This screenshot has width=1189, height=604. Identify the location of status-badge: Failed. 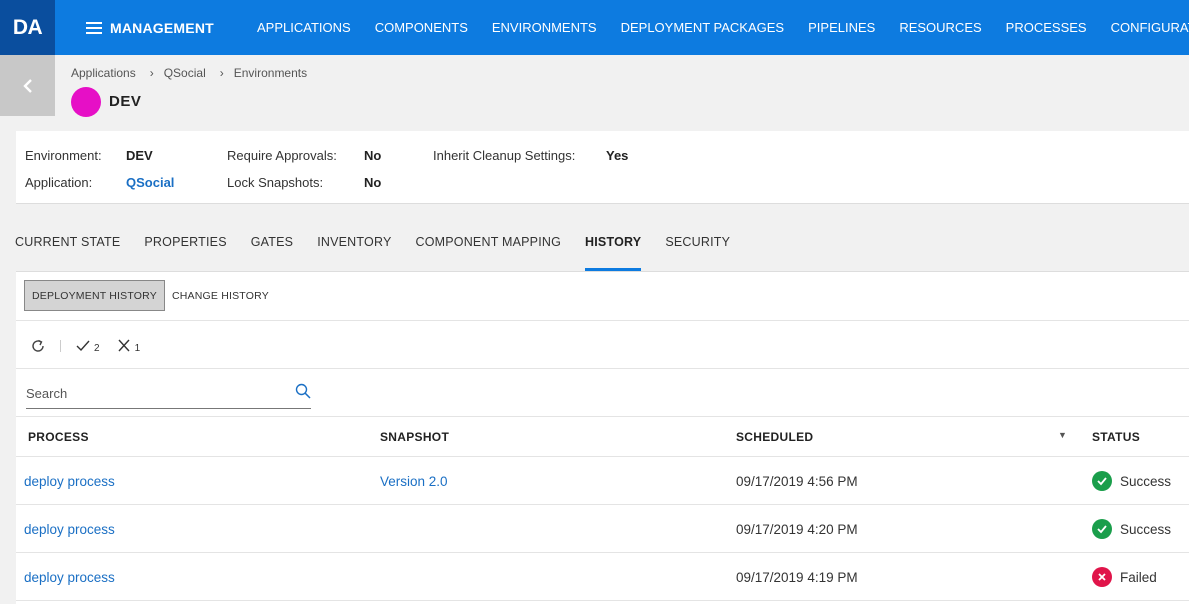
(1124, 577).